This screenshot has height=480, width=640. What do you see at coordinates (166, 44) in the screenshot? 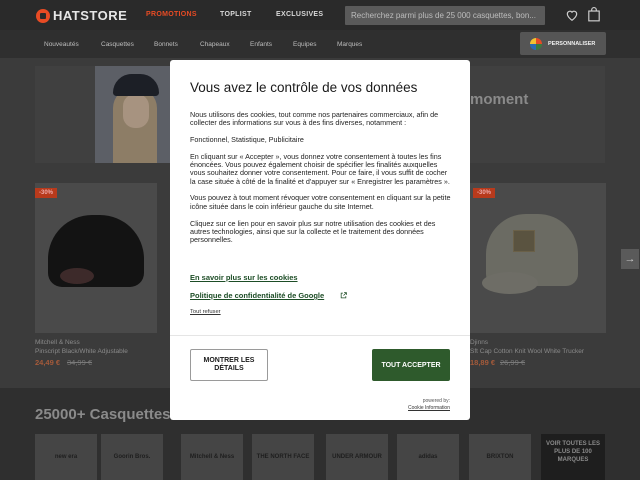
I see `category-bonnets: Bonnets` at bounding box center [166, 44].